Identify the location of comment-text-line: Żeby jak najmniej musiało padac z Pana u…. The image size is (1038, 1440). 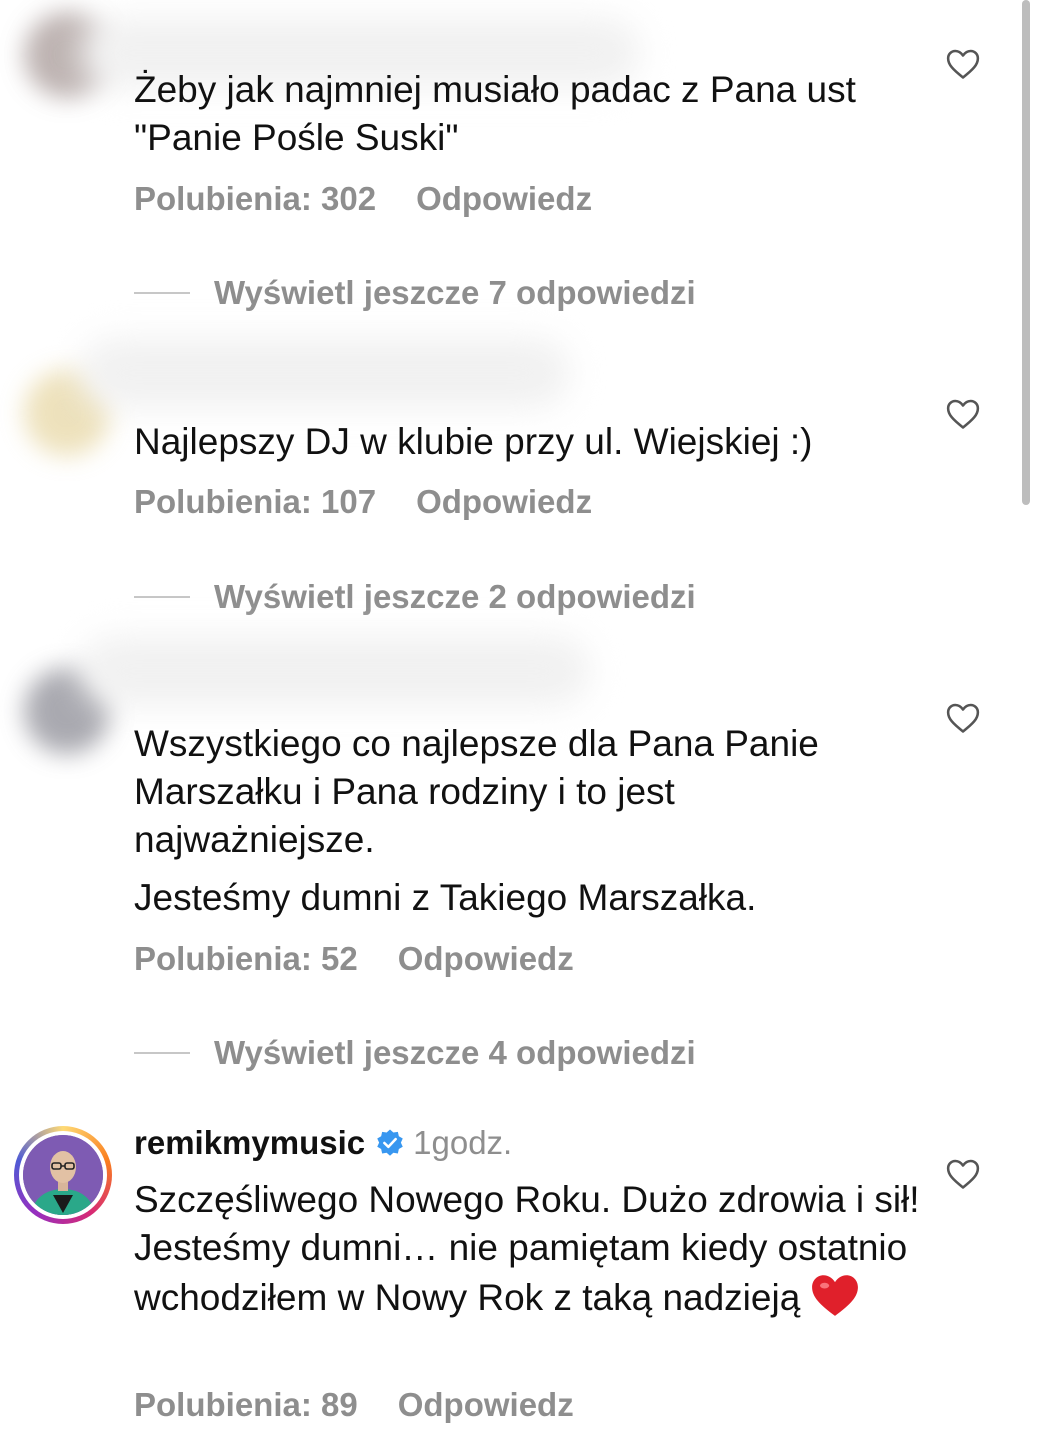
(495, 113).